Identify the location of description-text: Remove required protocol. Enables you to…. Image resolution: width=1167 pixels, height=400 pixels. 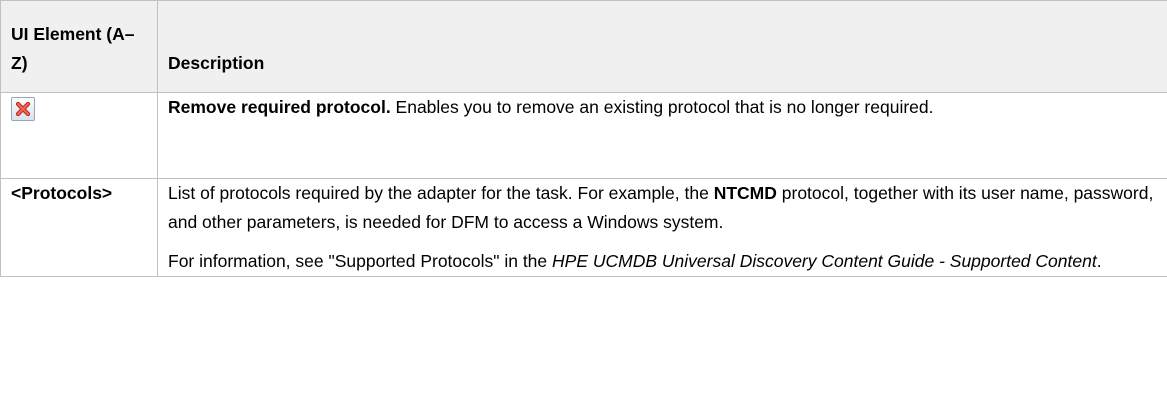
(662, 107).